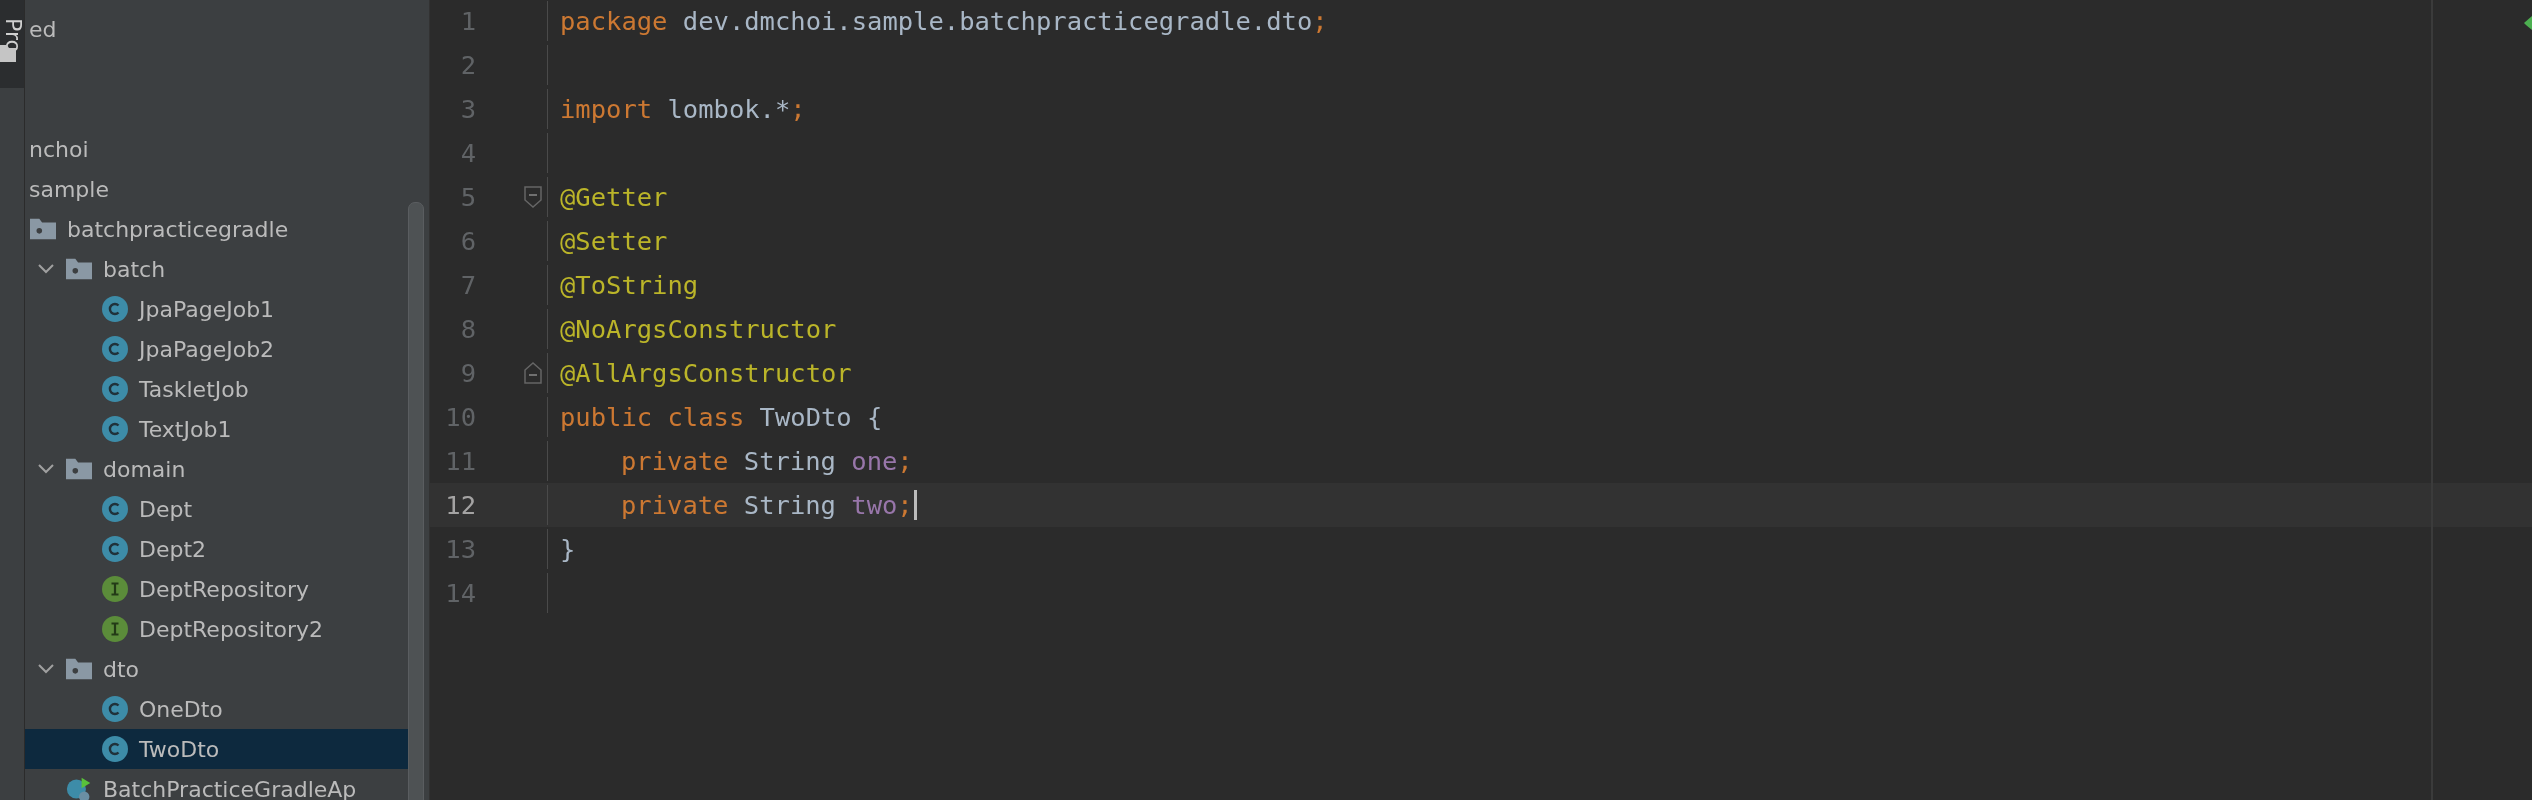 The width and height of the screenshot is (2532, 800). I want to click on line-number: 3, so click(467, 109).